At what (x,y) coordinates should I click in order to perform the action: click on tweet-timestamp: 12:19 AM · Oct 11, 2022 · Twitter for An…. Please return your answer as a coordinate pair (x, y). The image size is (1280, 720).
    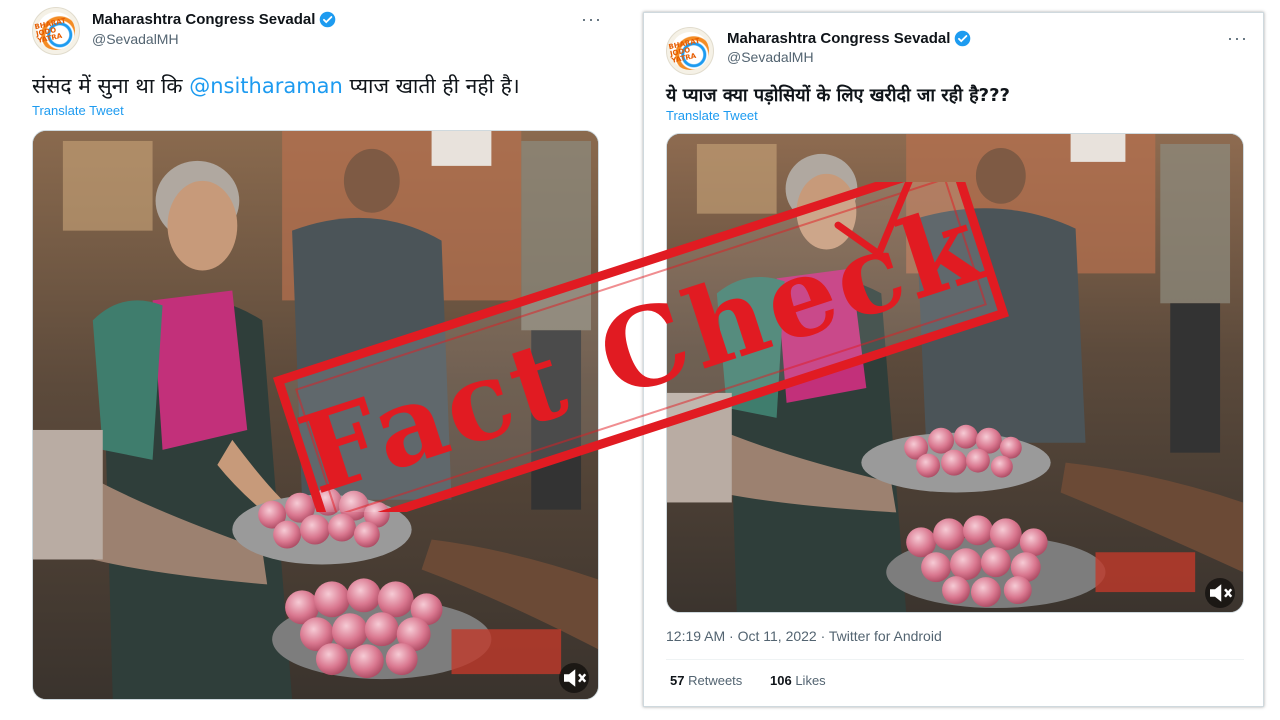
    Looking at the image, I should click on (804, 636).